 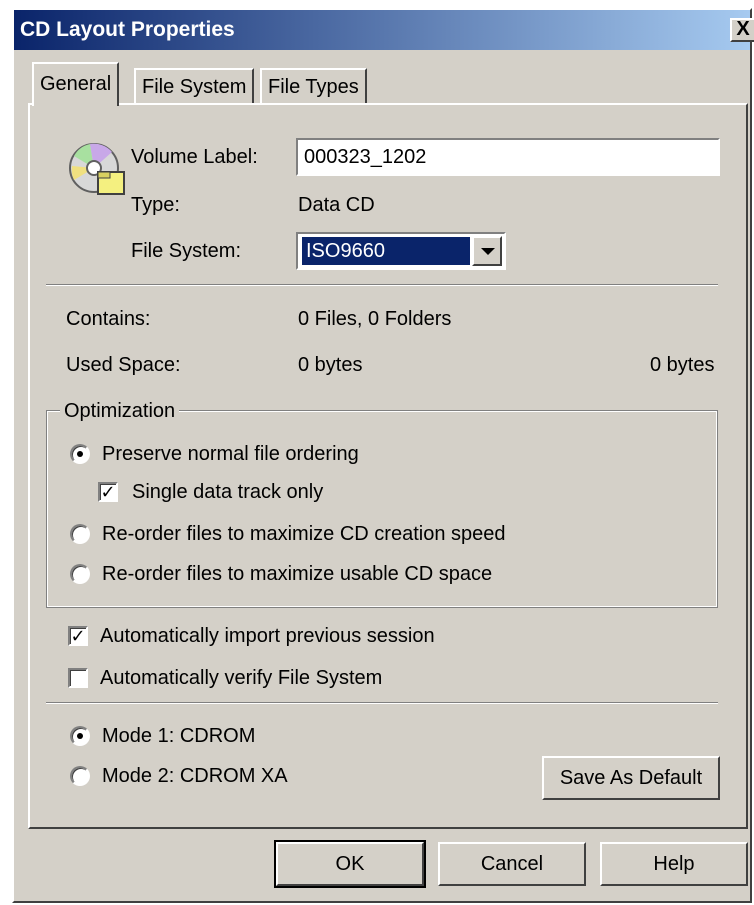 I want to click on cd-icon, so click(x=97, y=169).